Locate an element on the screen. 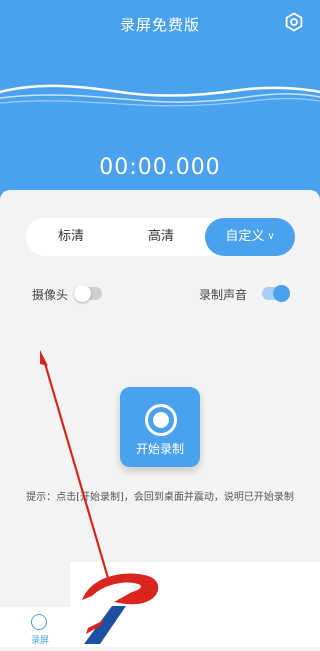 The image size is (320, 651). quality-option-hd: 高清 is located at coordinates (161, 237).